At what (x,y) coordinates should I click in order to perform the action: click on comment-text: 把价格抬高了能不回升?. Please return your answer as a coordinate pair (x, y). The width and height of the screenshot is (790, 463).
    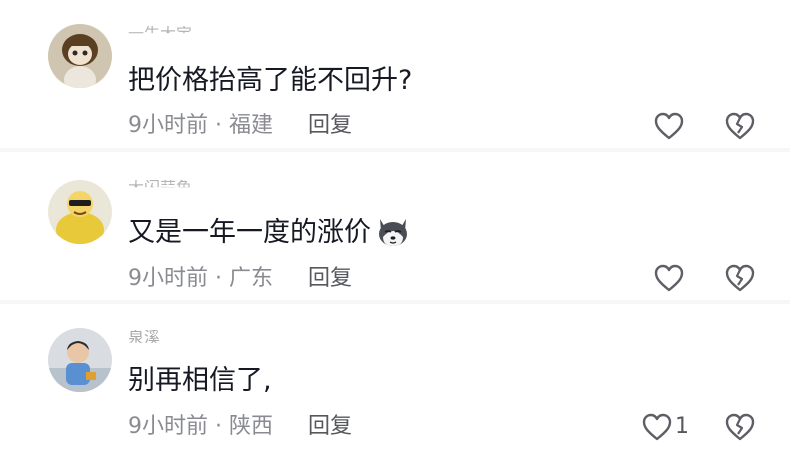
    Looking at the image, I should click on (270, 81).